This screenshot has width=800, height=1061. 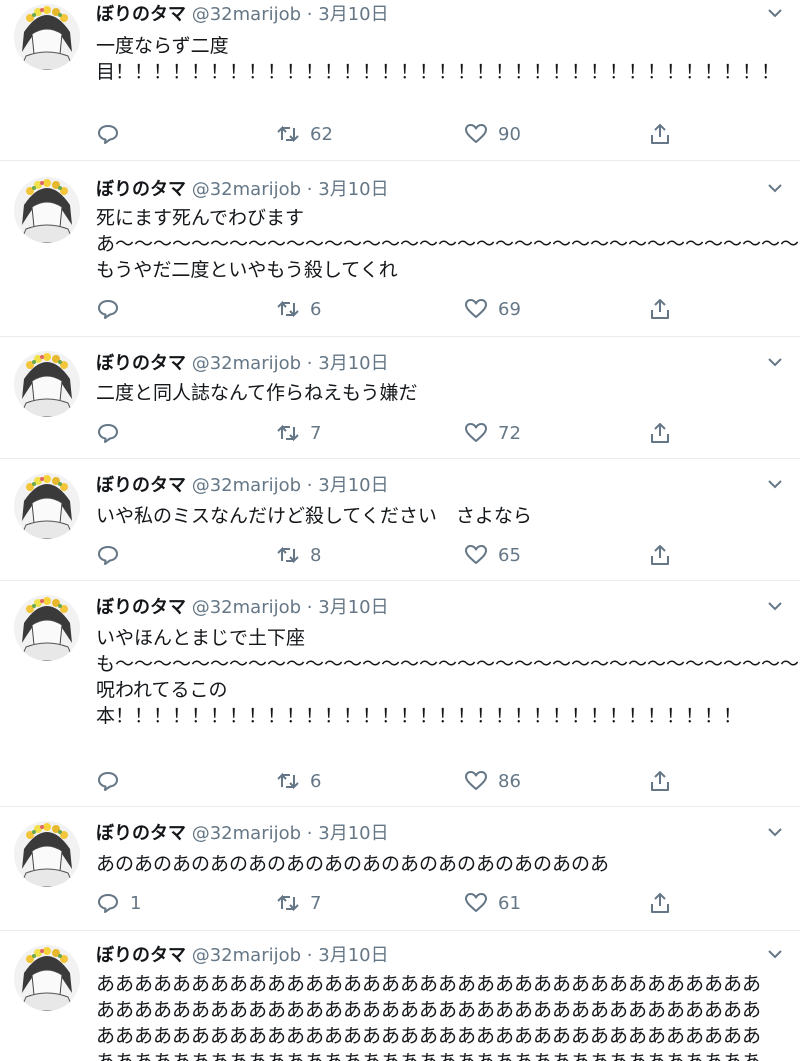 What do you see at coordinates (492, 555) in the screenshot?
I see `like-button: 65` at bounding box center [492, 555].